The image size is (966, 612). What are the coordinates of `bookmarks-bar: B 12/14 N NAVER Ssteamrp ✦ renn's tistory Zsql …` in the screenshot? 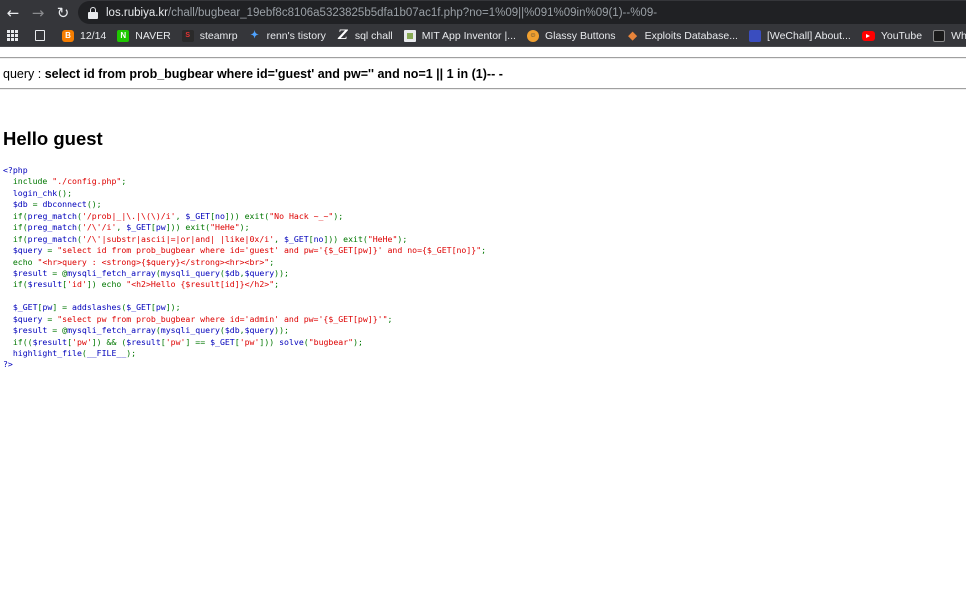 It's located at (483, 36).